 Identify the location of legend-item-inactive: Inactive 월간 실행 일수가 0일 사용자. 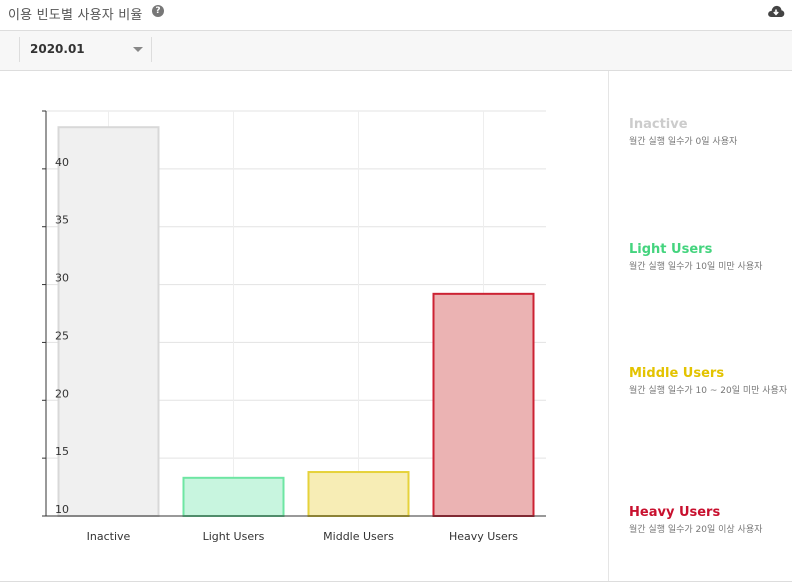
(709, 133).